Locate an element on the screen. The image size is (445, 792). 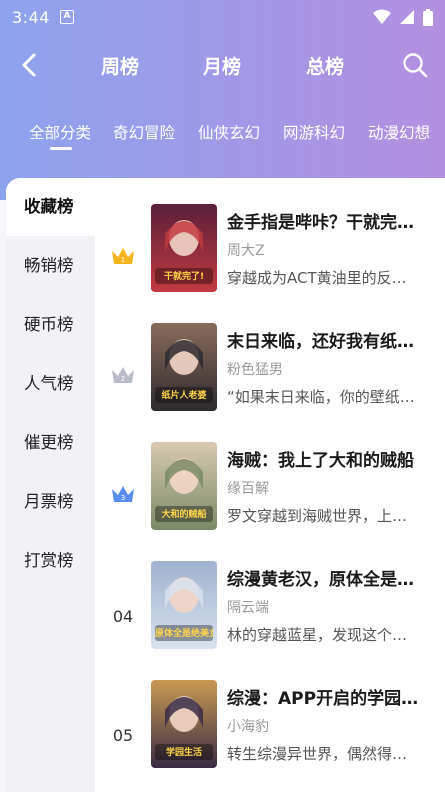
category-bar: 全部分类 奇幻冒险 仙侠玄幻 网游科幻 动漫幻想 is located at coordinates (222, 135).